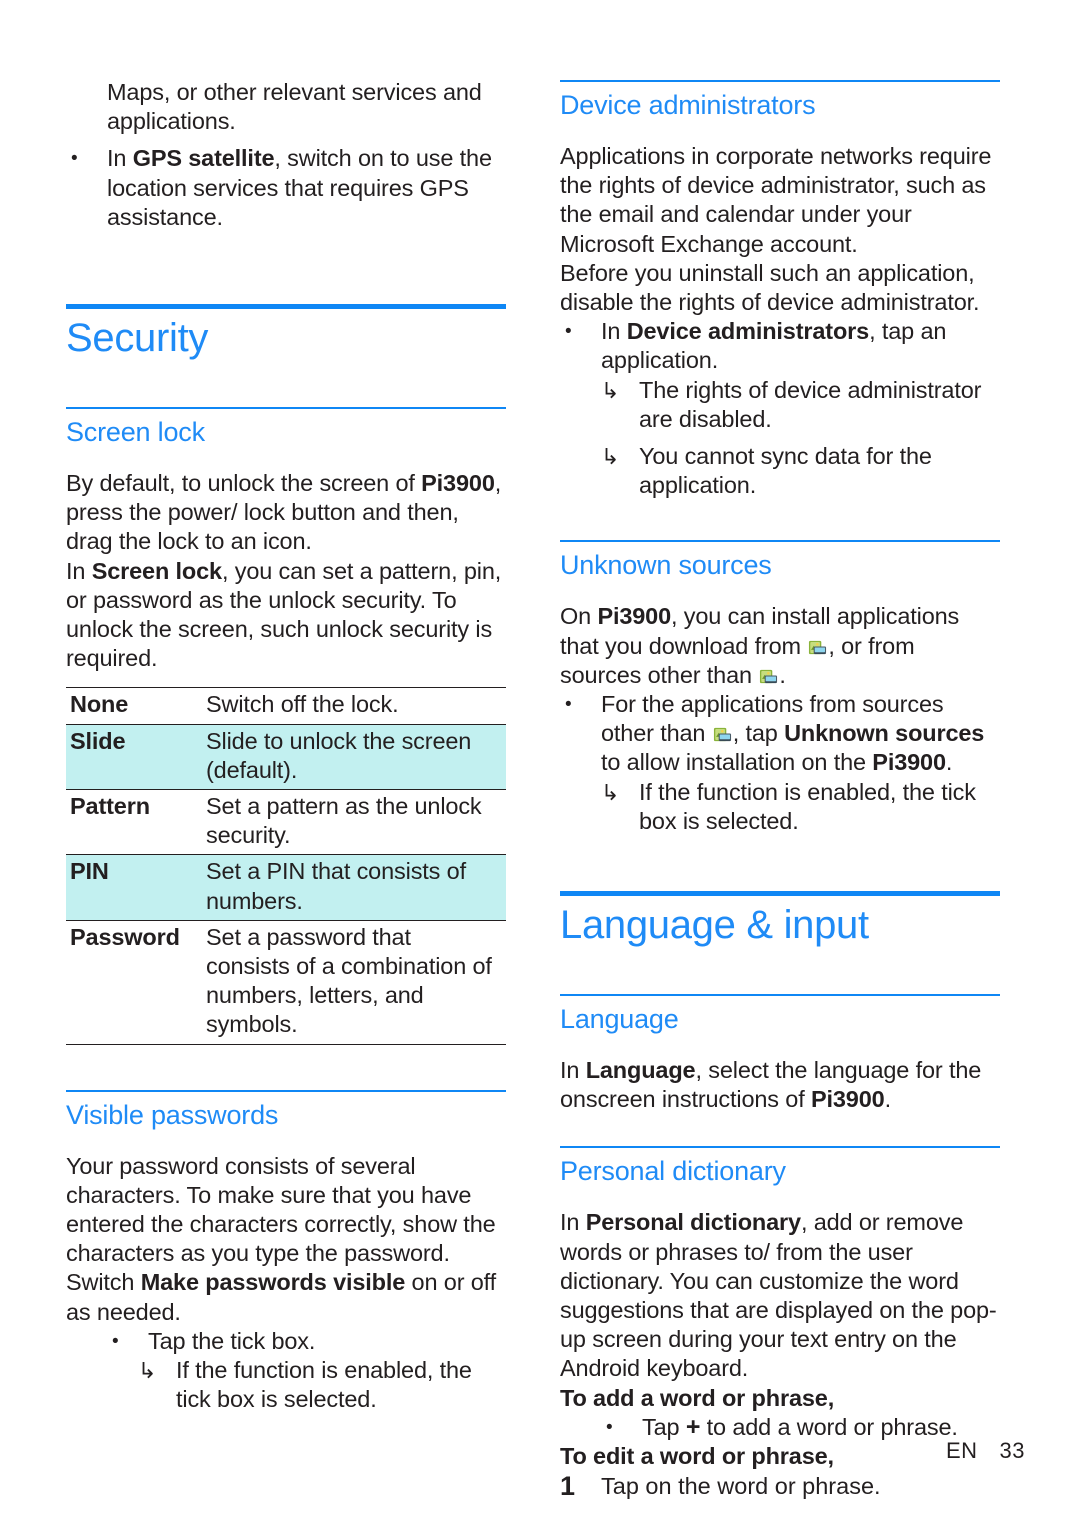  What do you see at coordinates (232, 1340) in the screenshot?
I see `tick-box-bullet-text: Tap the tick box.` at bounding box center [232, 1340].